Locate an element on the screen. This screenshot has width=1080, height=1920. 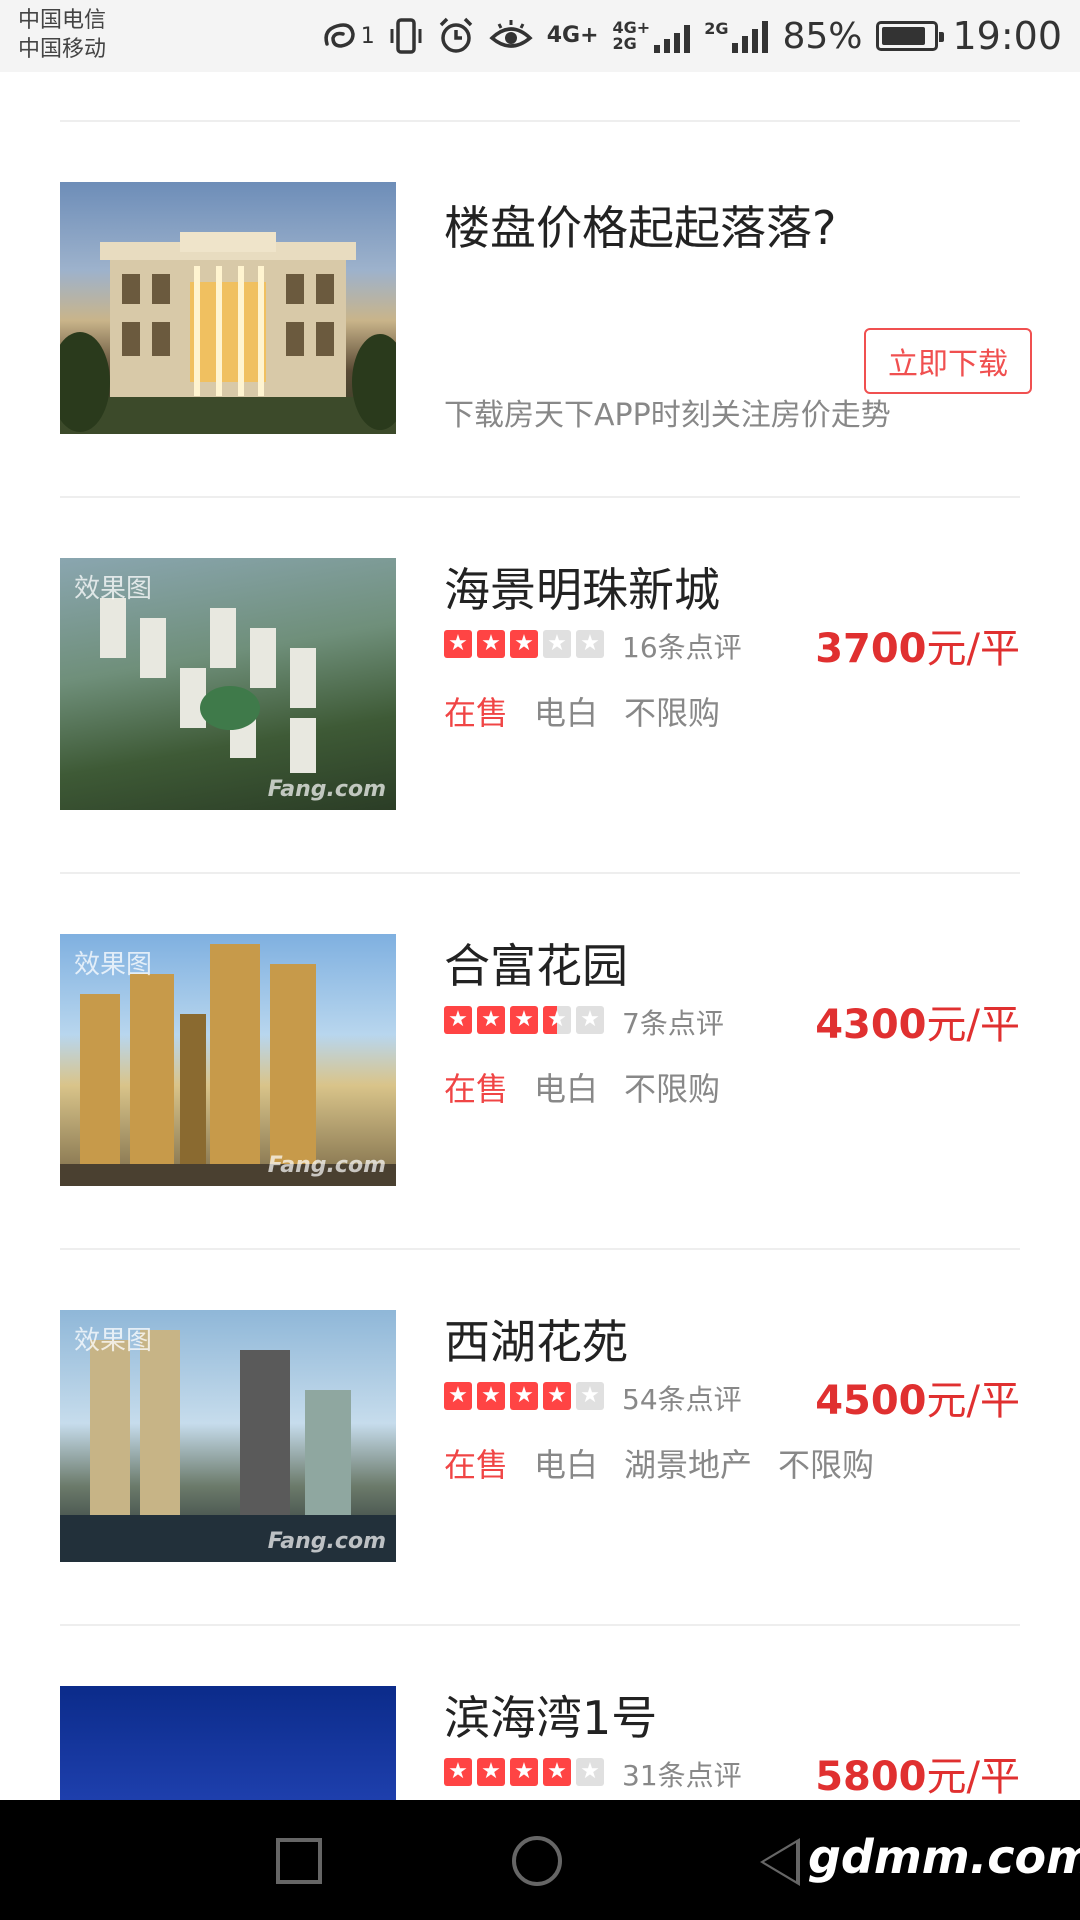
listing-name: 海景明珠新城 is located at coordinates (582, 590).